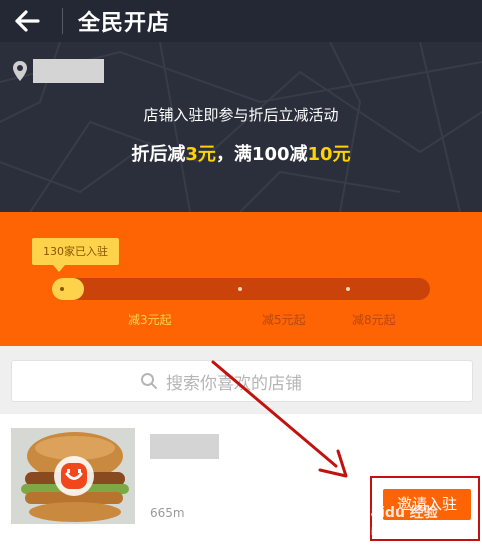 This screenshot has width=482, height=553. I want to click on smile-logo-icon, so click(74, 476).